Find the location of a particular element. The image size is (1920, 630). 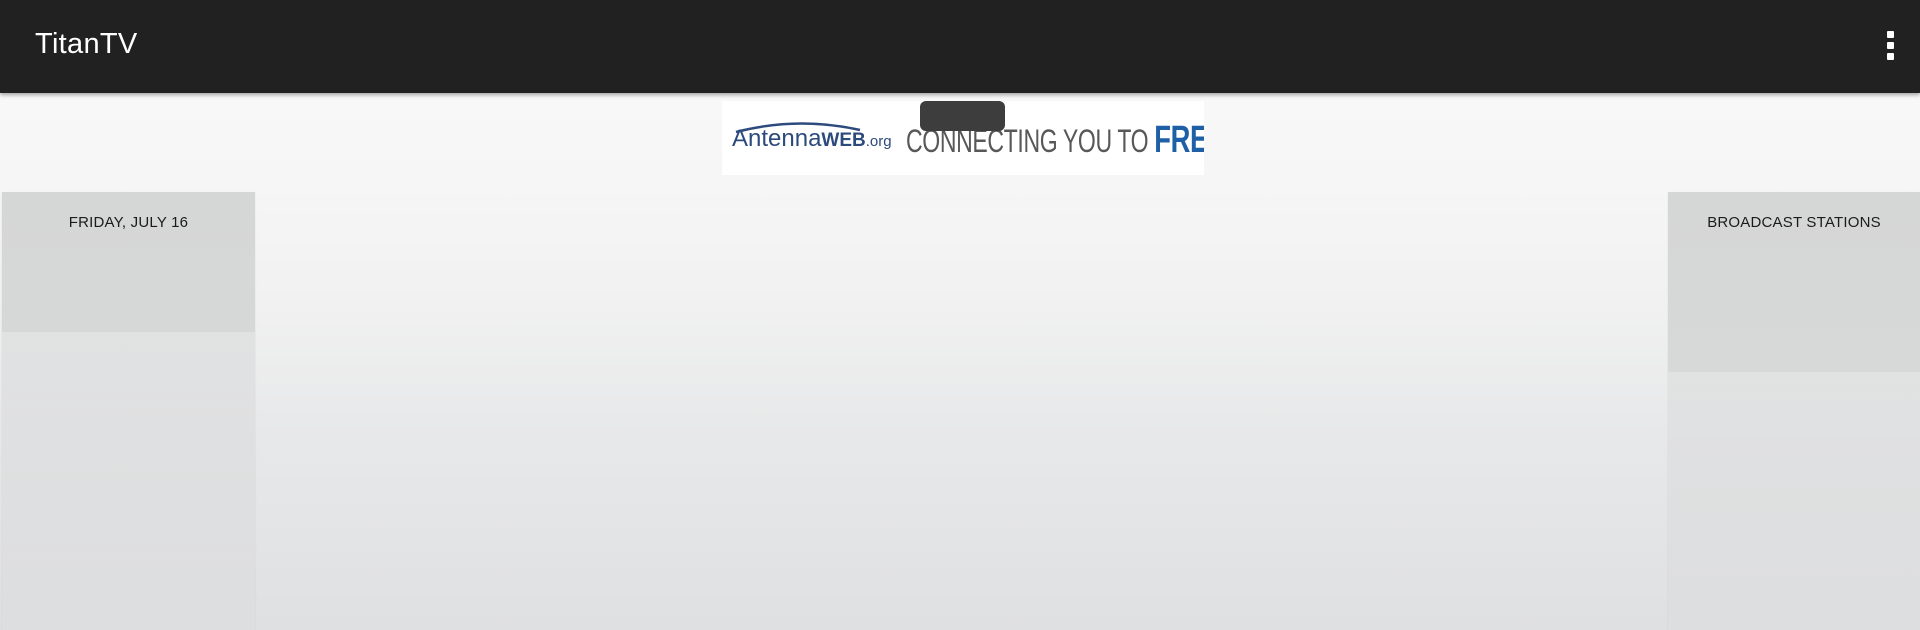

antennaweb-logo: Antenna WEB .org is located at coordinates (812, 142).